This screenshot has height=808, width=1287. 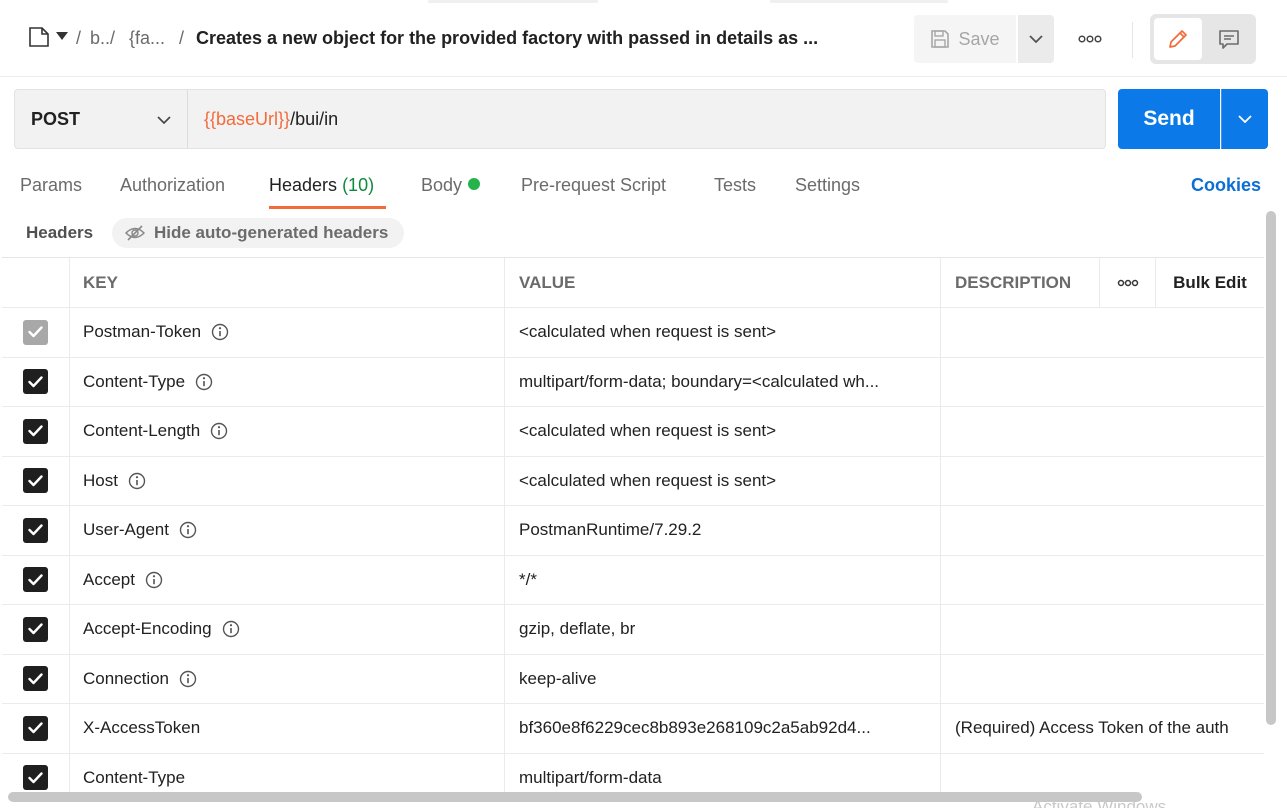 What do you see at coordinates (1099, 802) in the screenshot?
I see `os-watermark: Activate Windows` at bounding box center [1099, 802].